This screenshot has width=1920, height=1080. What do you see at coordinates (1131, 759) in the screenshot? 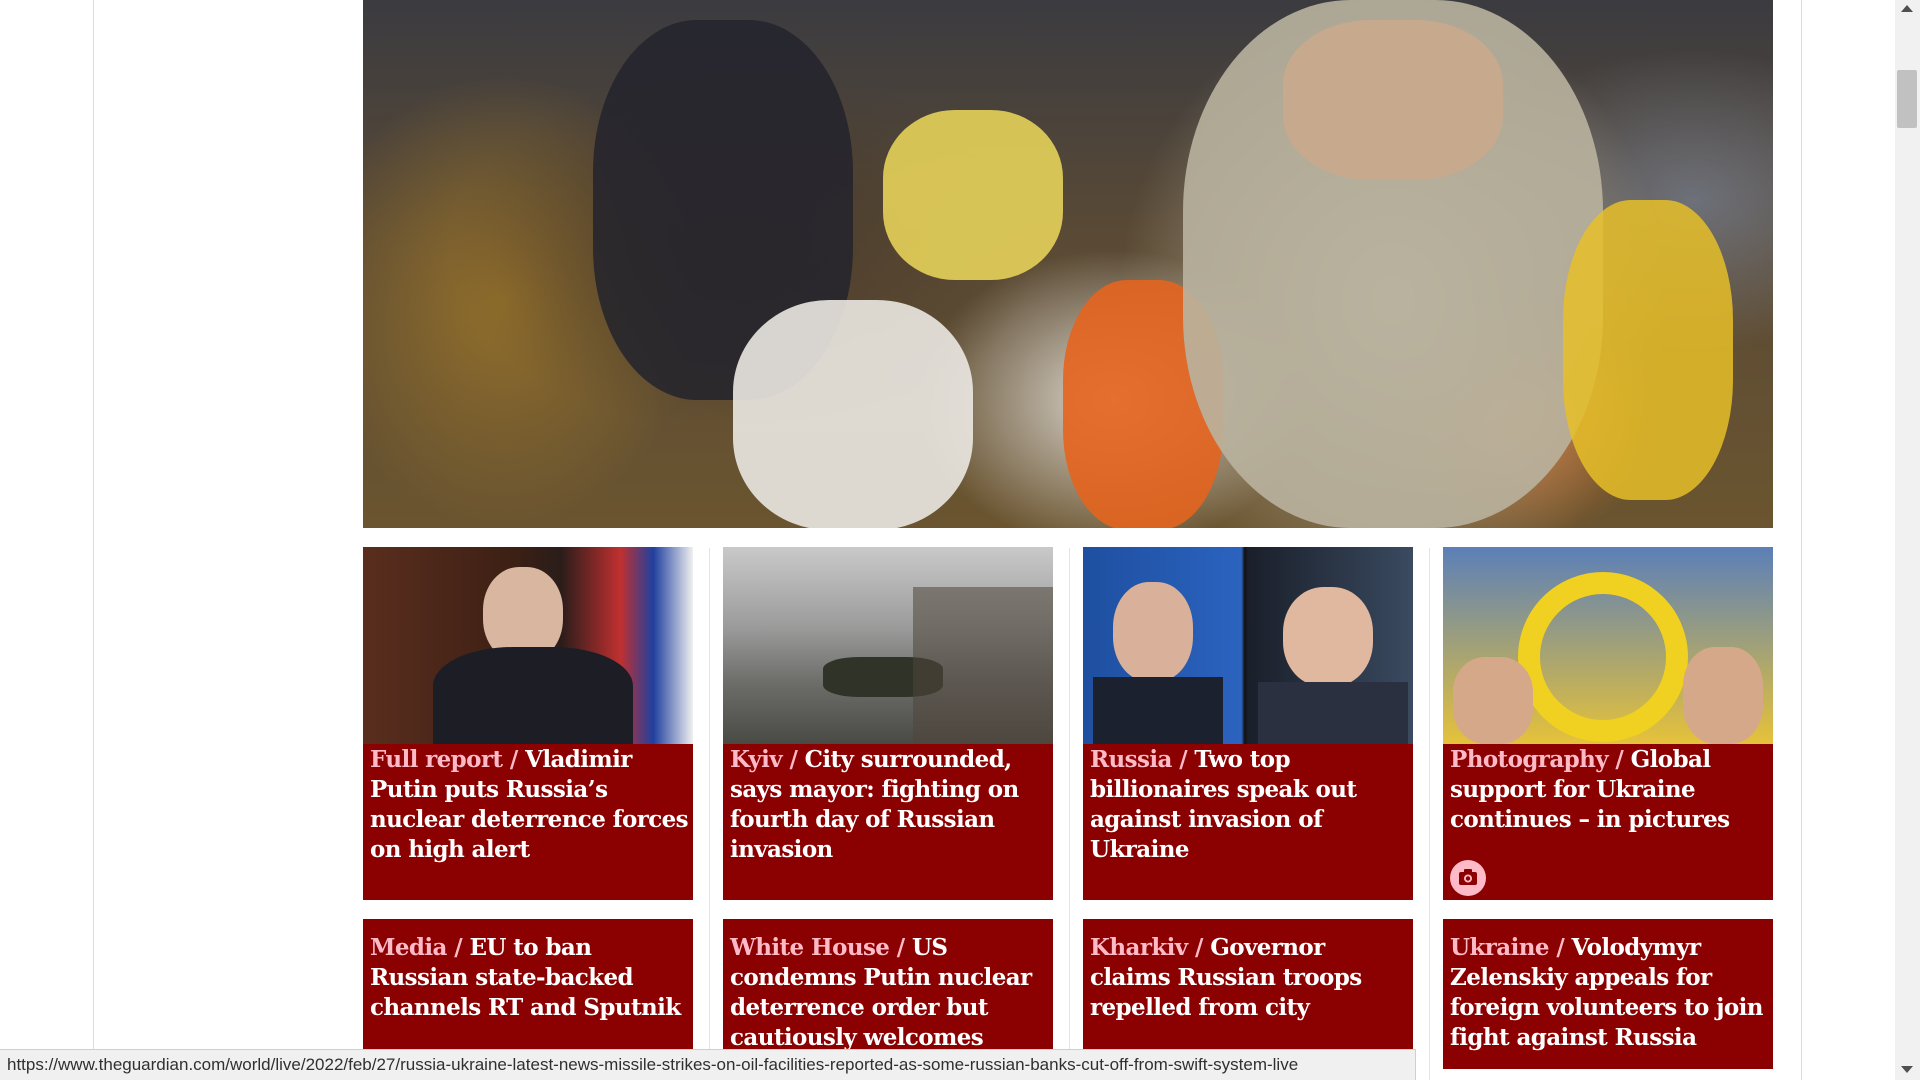
I see `card-kicker: Russia` at bounding box center [1131, 759].